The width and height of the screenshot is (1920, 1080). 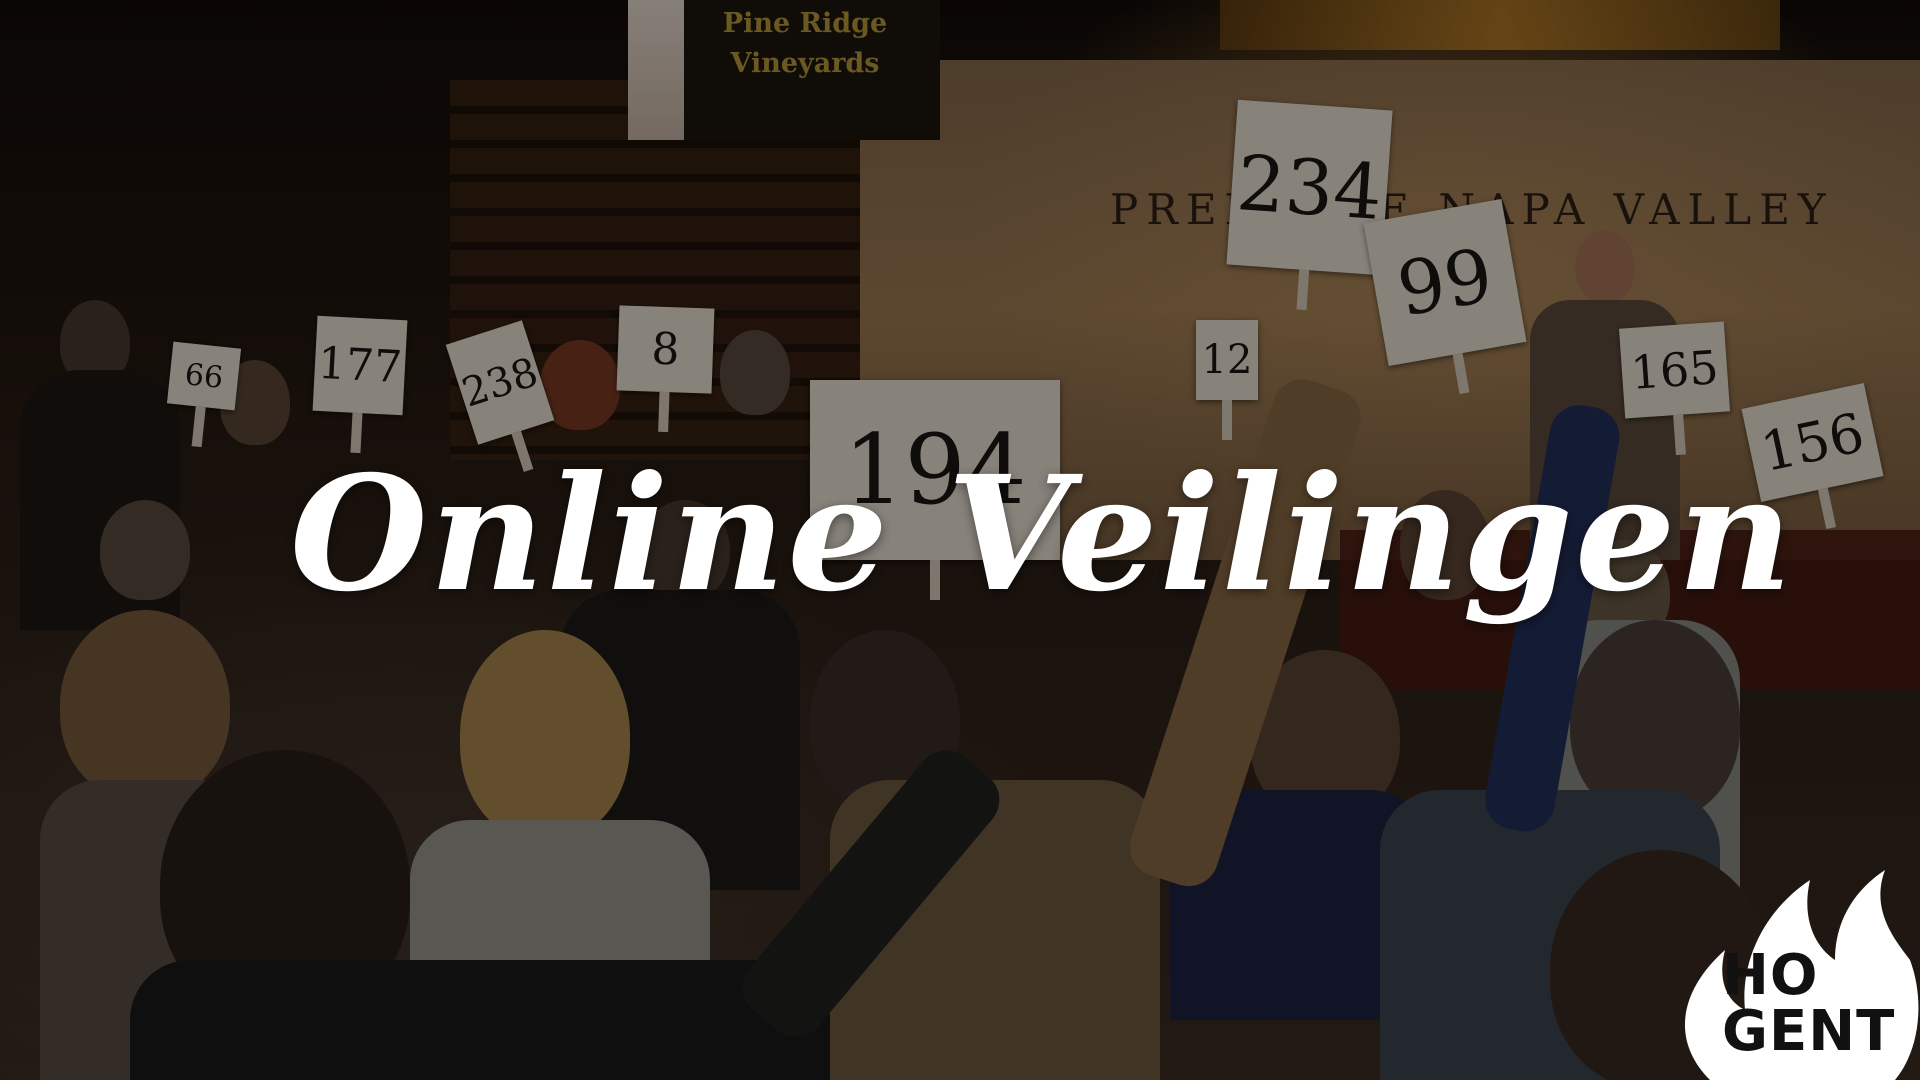 What do you see at coordinates (1809, 1031) in the screenshot?
I see `logo-line-2: GENT` at bounding box center [1809, 1031].